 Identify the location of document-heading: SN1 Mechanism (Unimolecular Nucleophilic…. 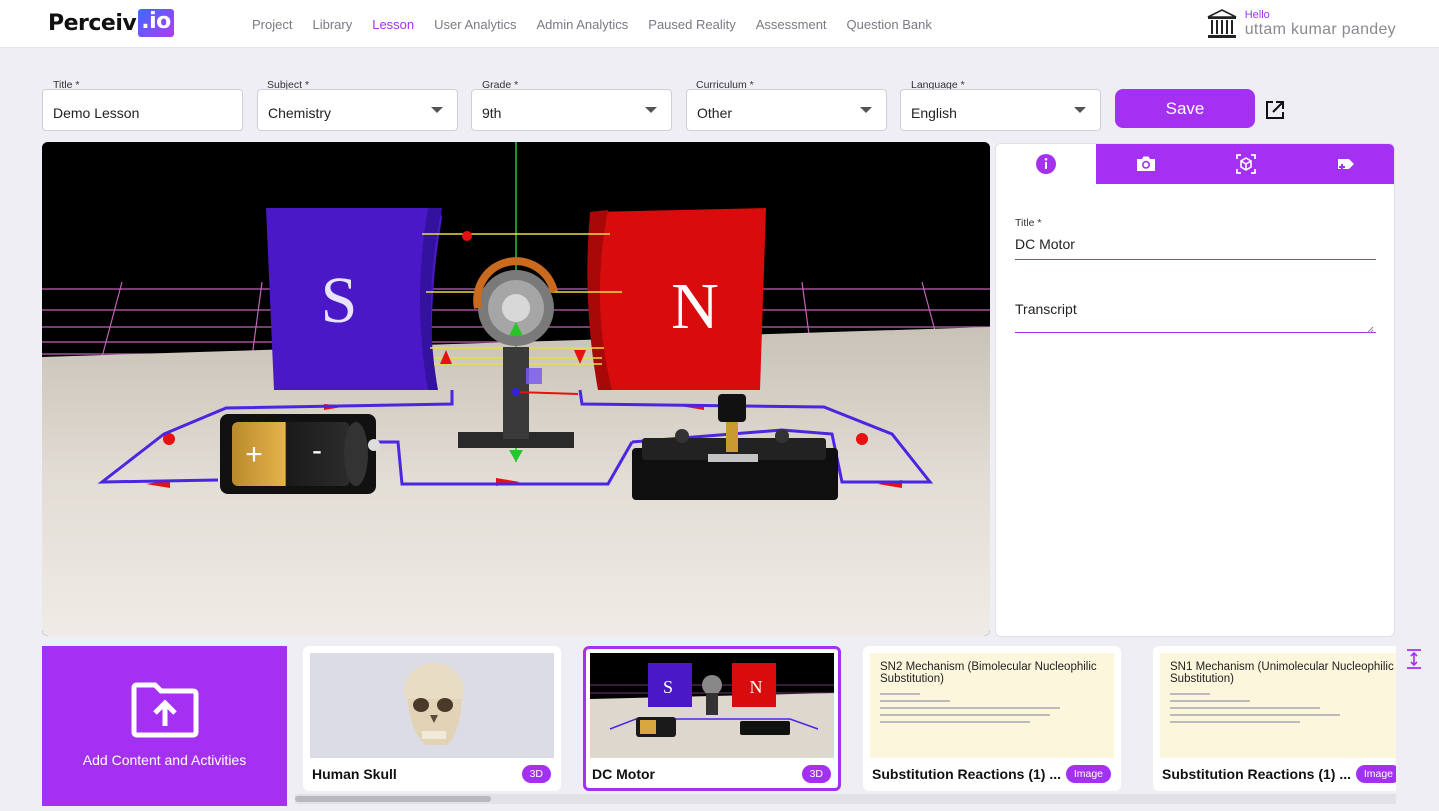
(1282, 673).